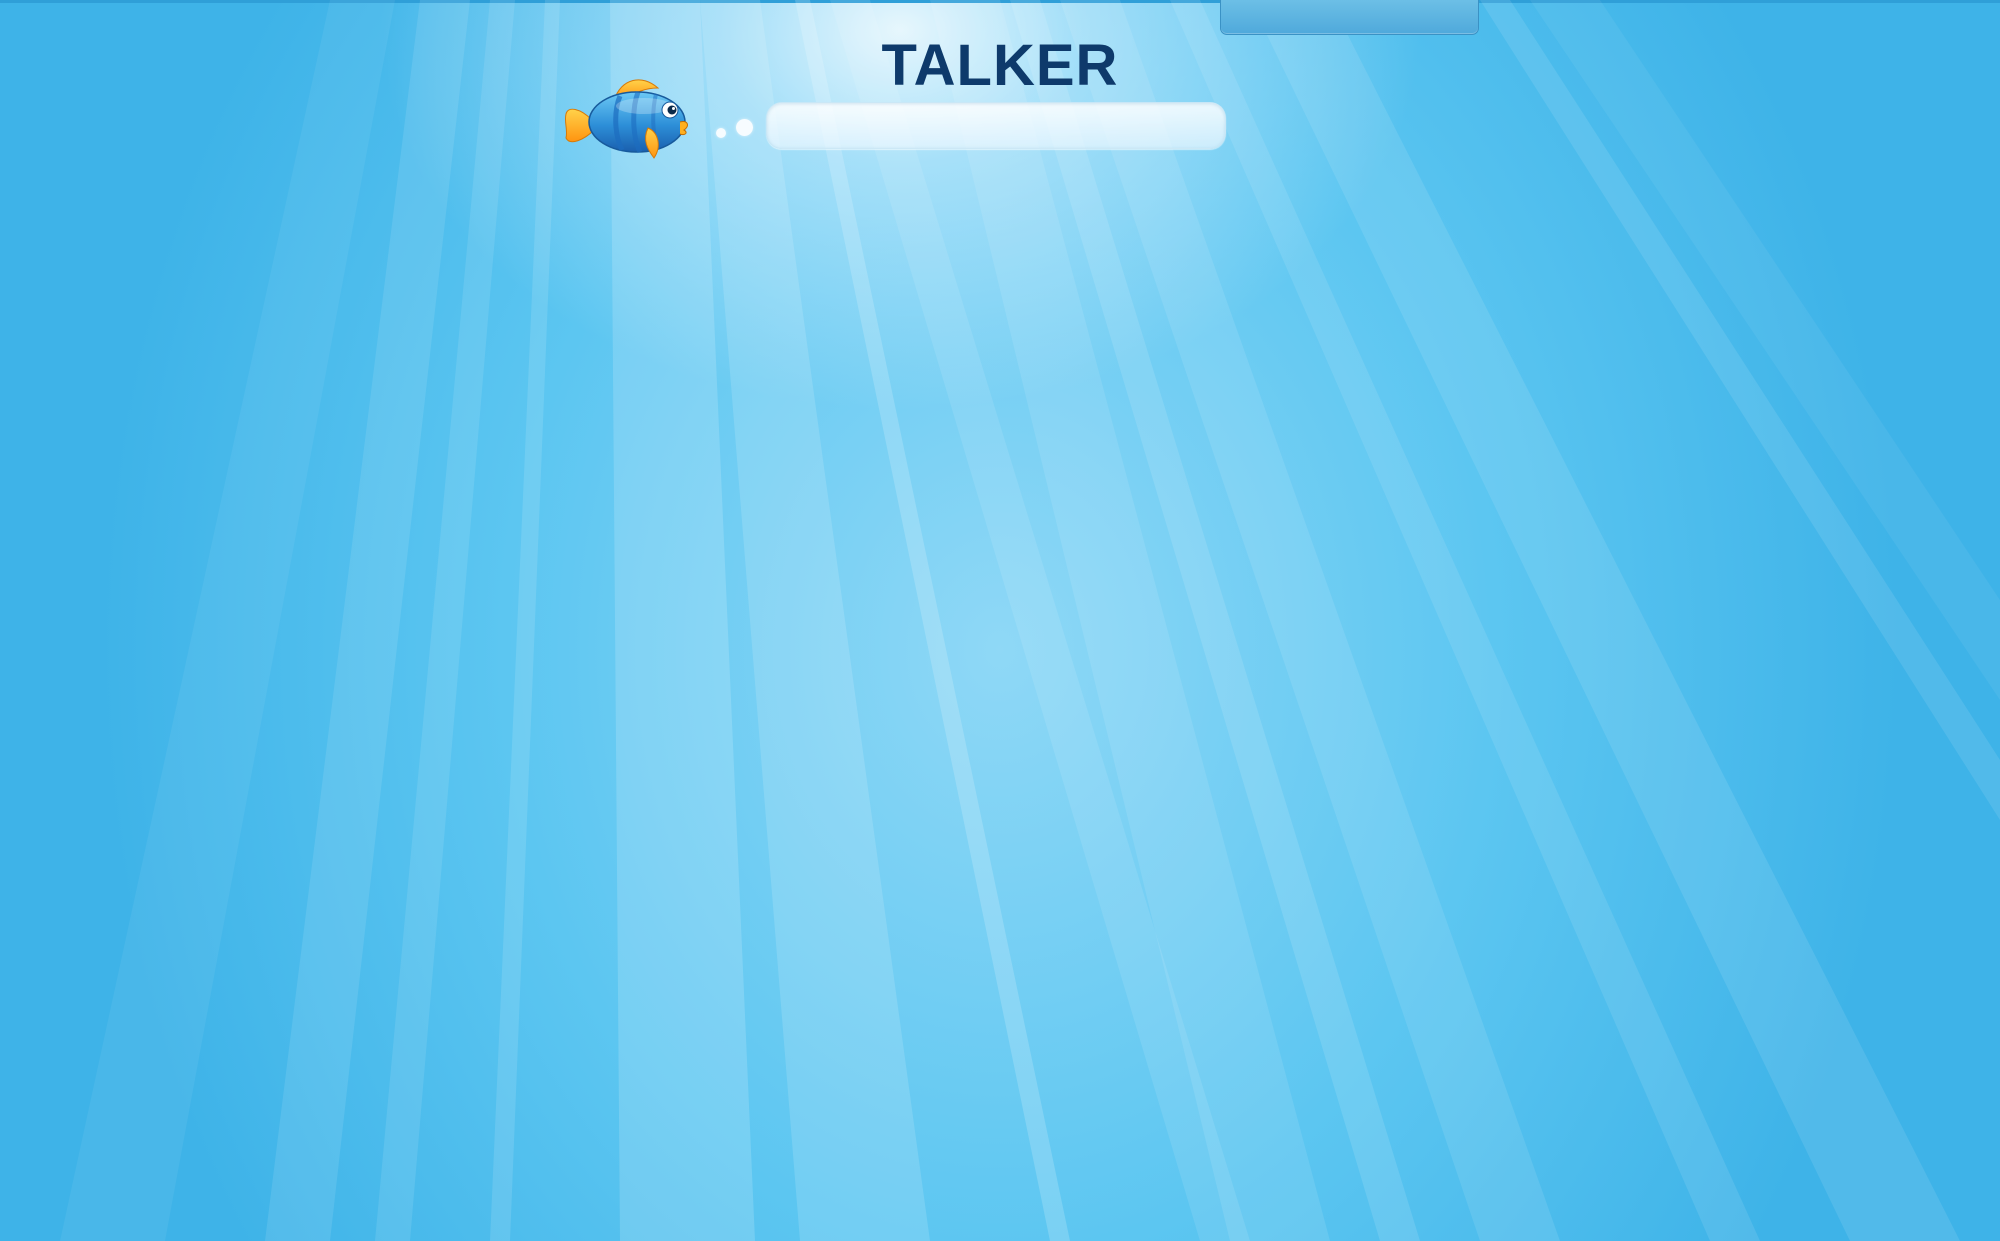  Describe the element at coordinates (721, 133) in the screenshot. I see `thought-bubble-small-icon` at that location.